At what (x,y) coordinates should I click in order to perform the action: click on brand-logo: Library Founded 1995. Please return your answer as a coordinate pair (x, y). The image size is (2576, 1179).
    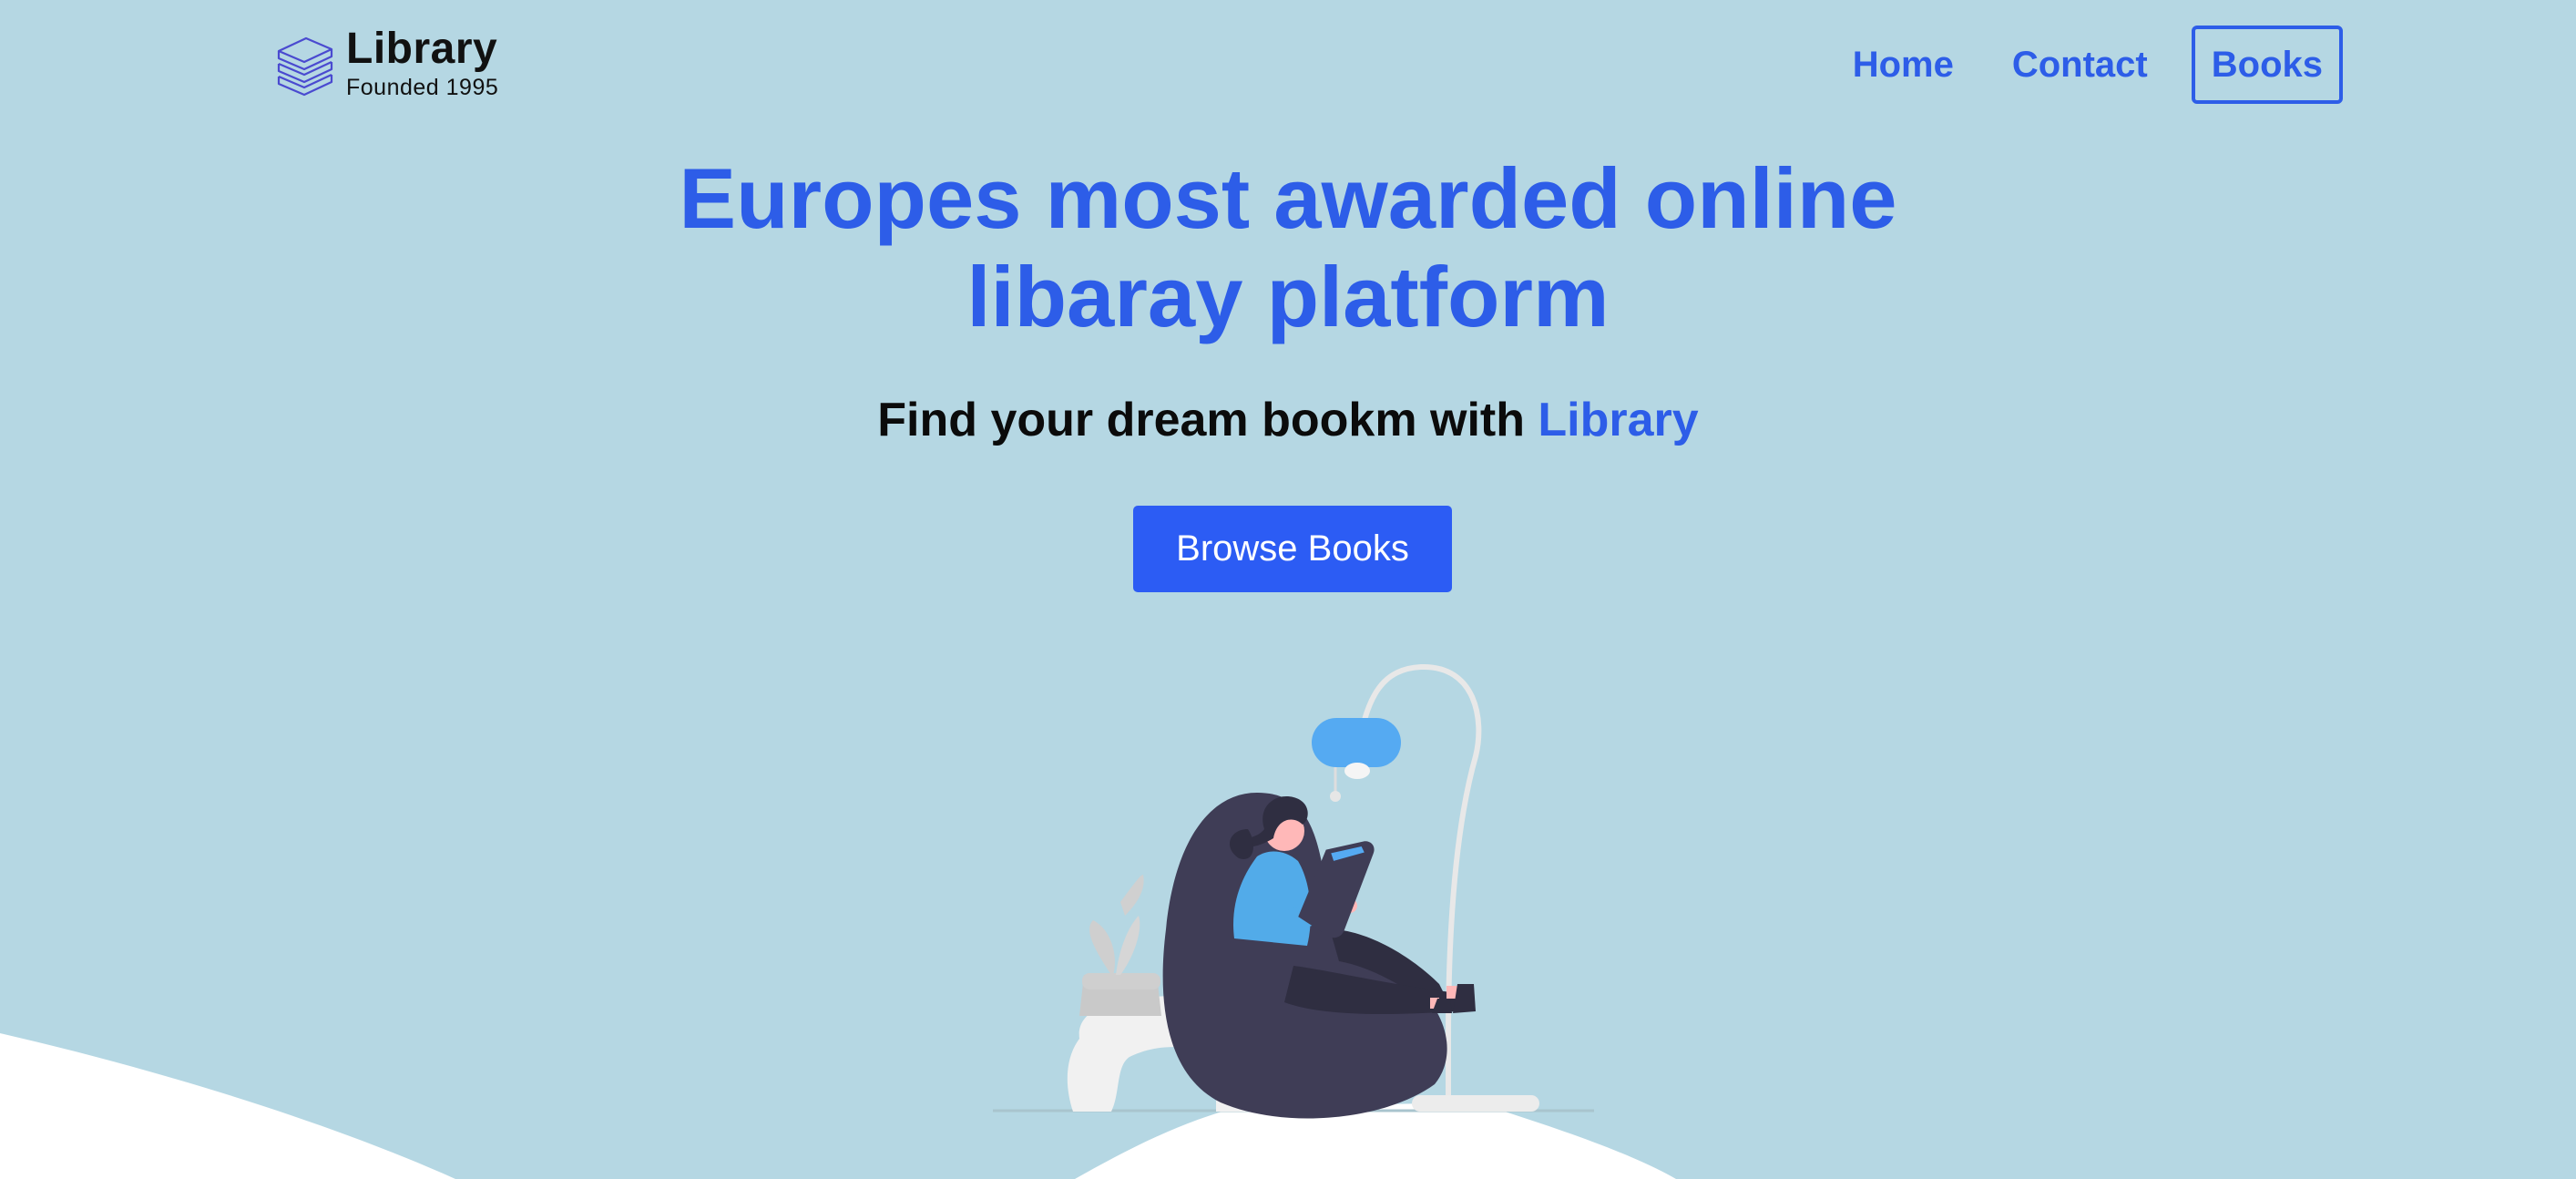
    Looking at the image, I should click on (386, 63).